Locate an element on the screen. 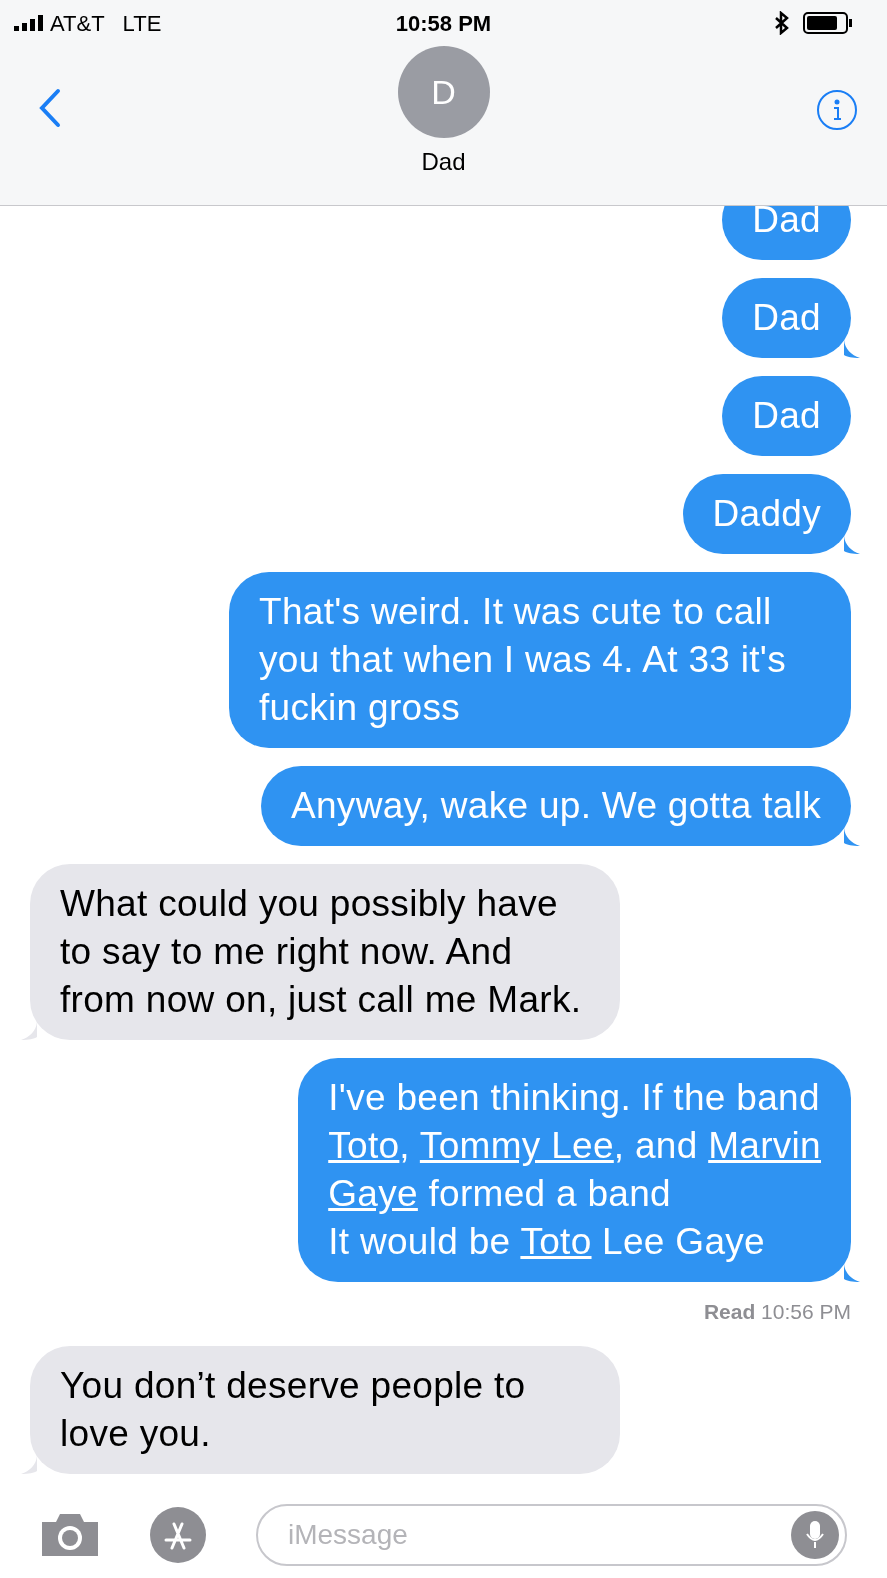 The width and height of the screenshot is (887, 1578). message-link: Gaye is located at coordinates (373, 1193).